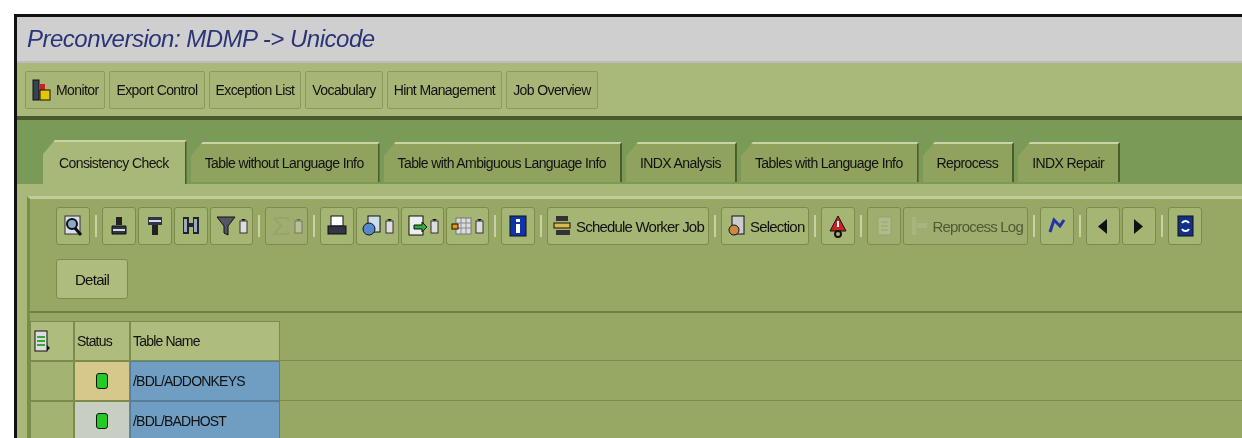 This screenshot has height=438, width=1242. Describe the element at coordinates (372, 226) in the screenshot. I see `export-icon` at that location.